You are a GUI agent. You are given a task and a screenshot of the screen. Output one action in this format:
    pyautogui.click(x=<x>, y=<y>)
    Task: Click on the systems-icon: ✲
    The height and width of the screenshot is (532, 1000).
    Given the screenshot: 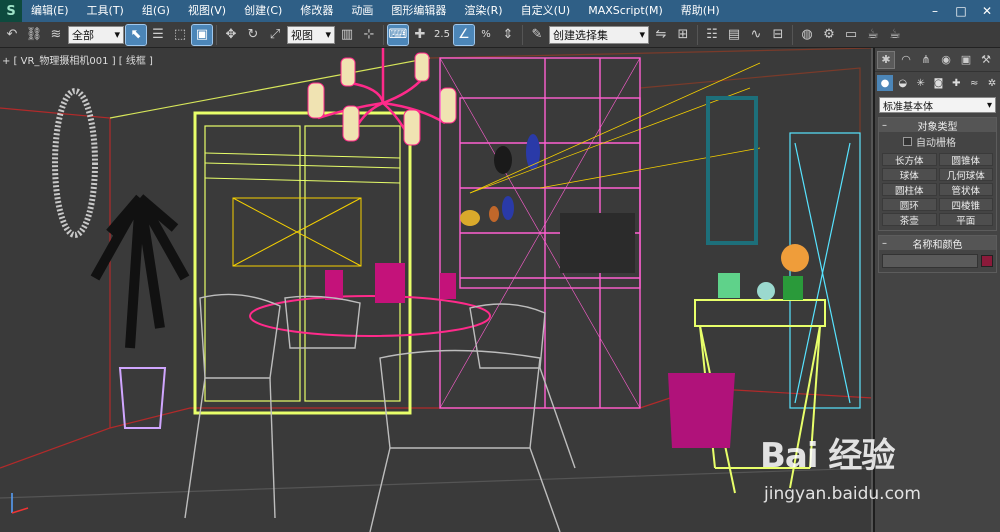 What is the action you would take?
    pyautogui.click(x=992, y=83)
    